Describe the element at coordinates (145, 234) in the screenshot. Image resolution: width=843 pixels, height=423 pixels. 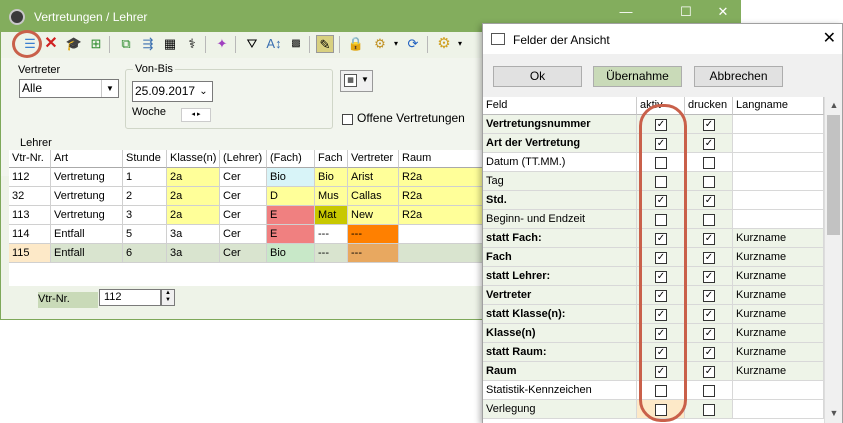
I see `table-cell-stunde: 5` at that location.